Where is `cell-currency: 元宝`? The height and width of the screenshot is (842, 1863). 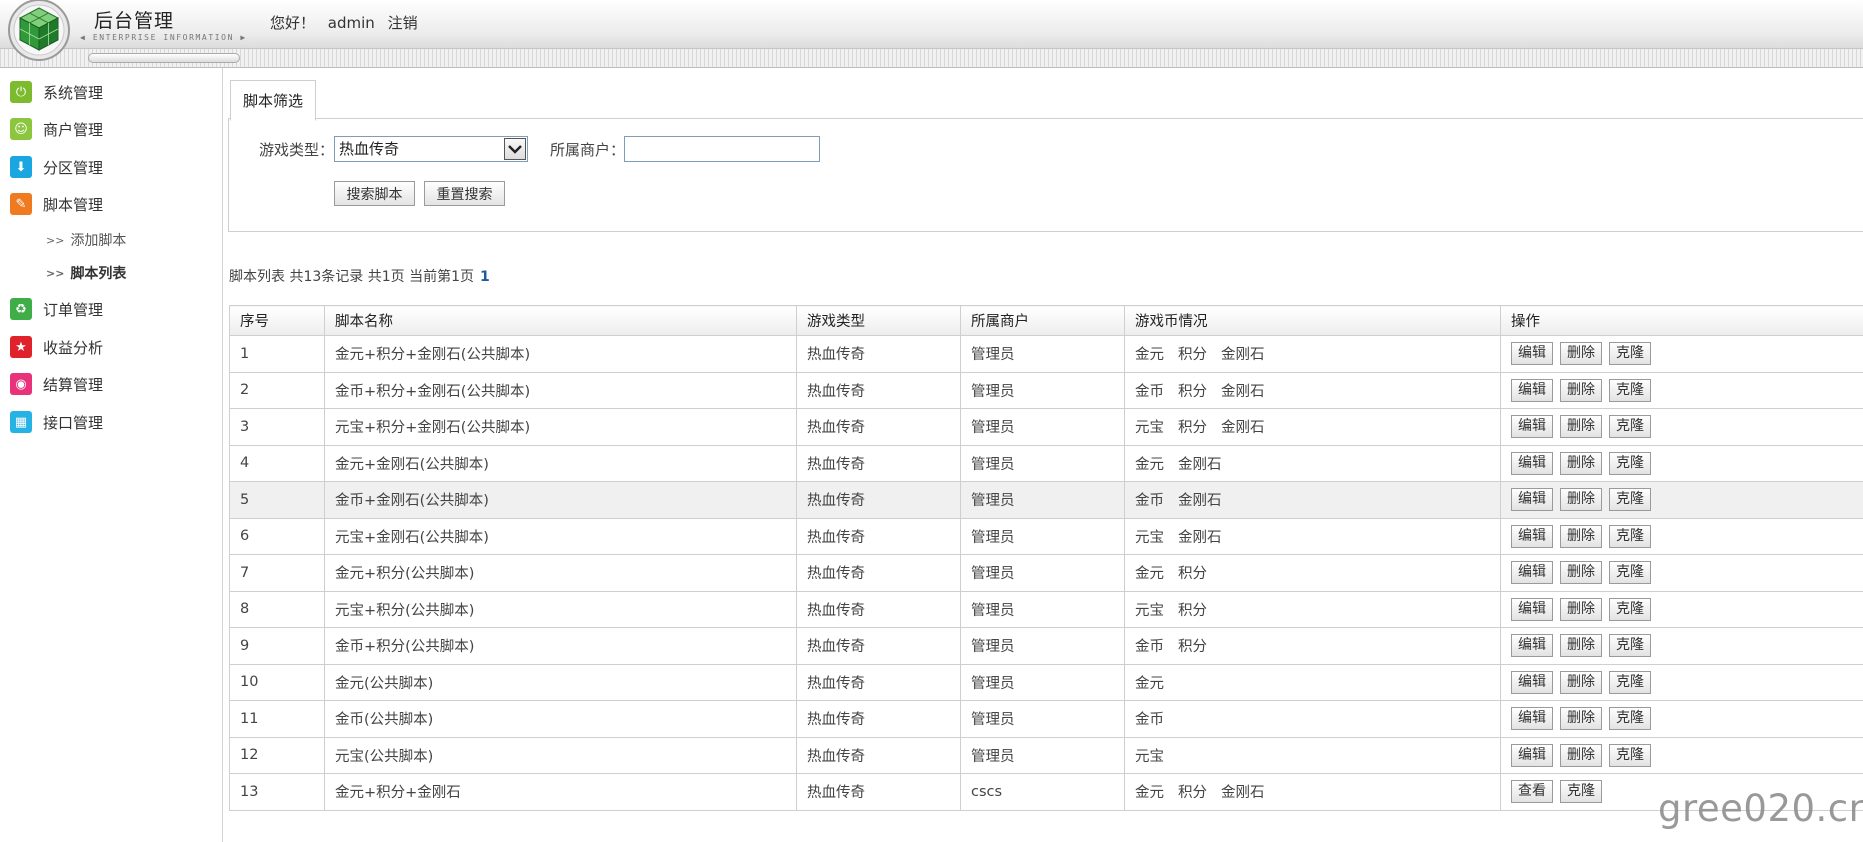 cell-currency: 元宝 is located at coordinates (1312, 755).